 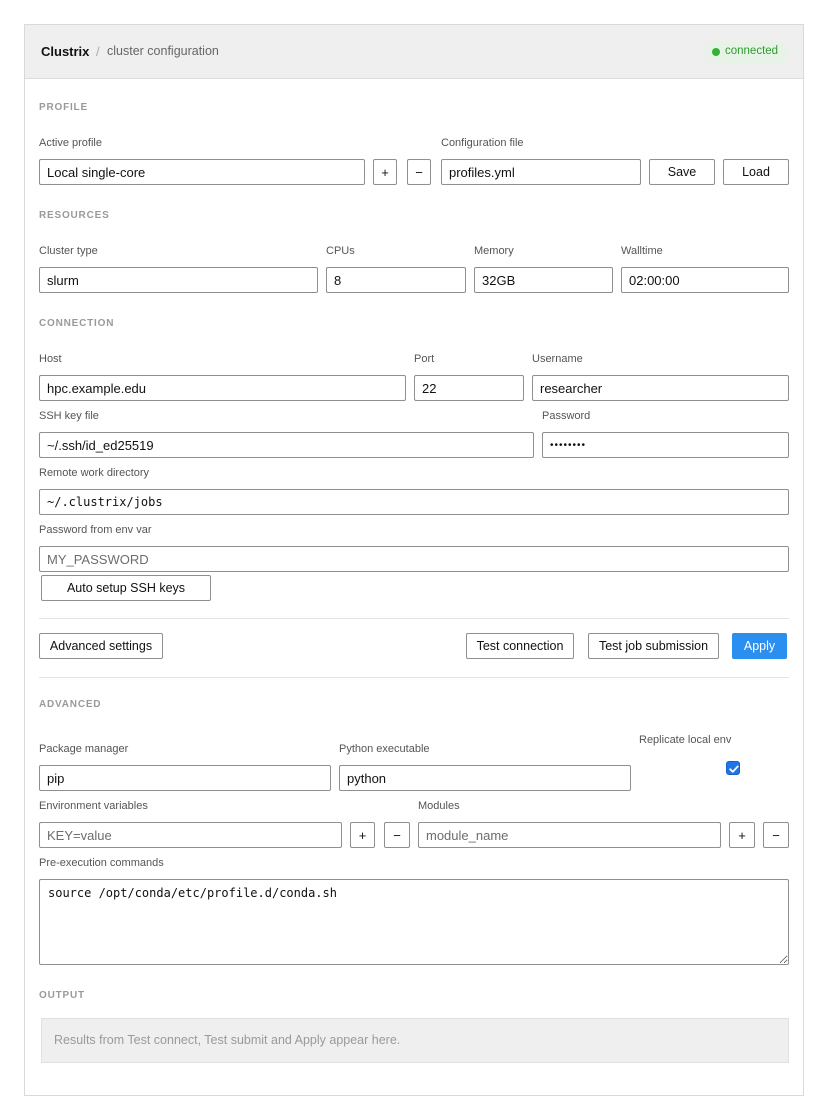 What do you see at coordinates (566, 416) in the screenshot?
I see `password-label: Password` at bounding box center [566, 416].